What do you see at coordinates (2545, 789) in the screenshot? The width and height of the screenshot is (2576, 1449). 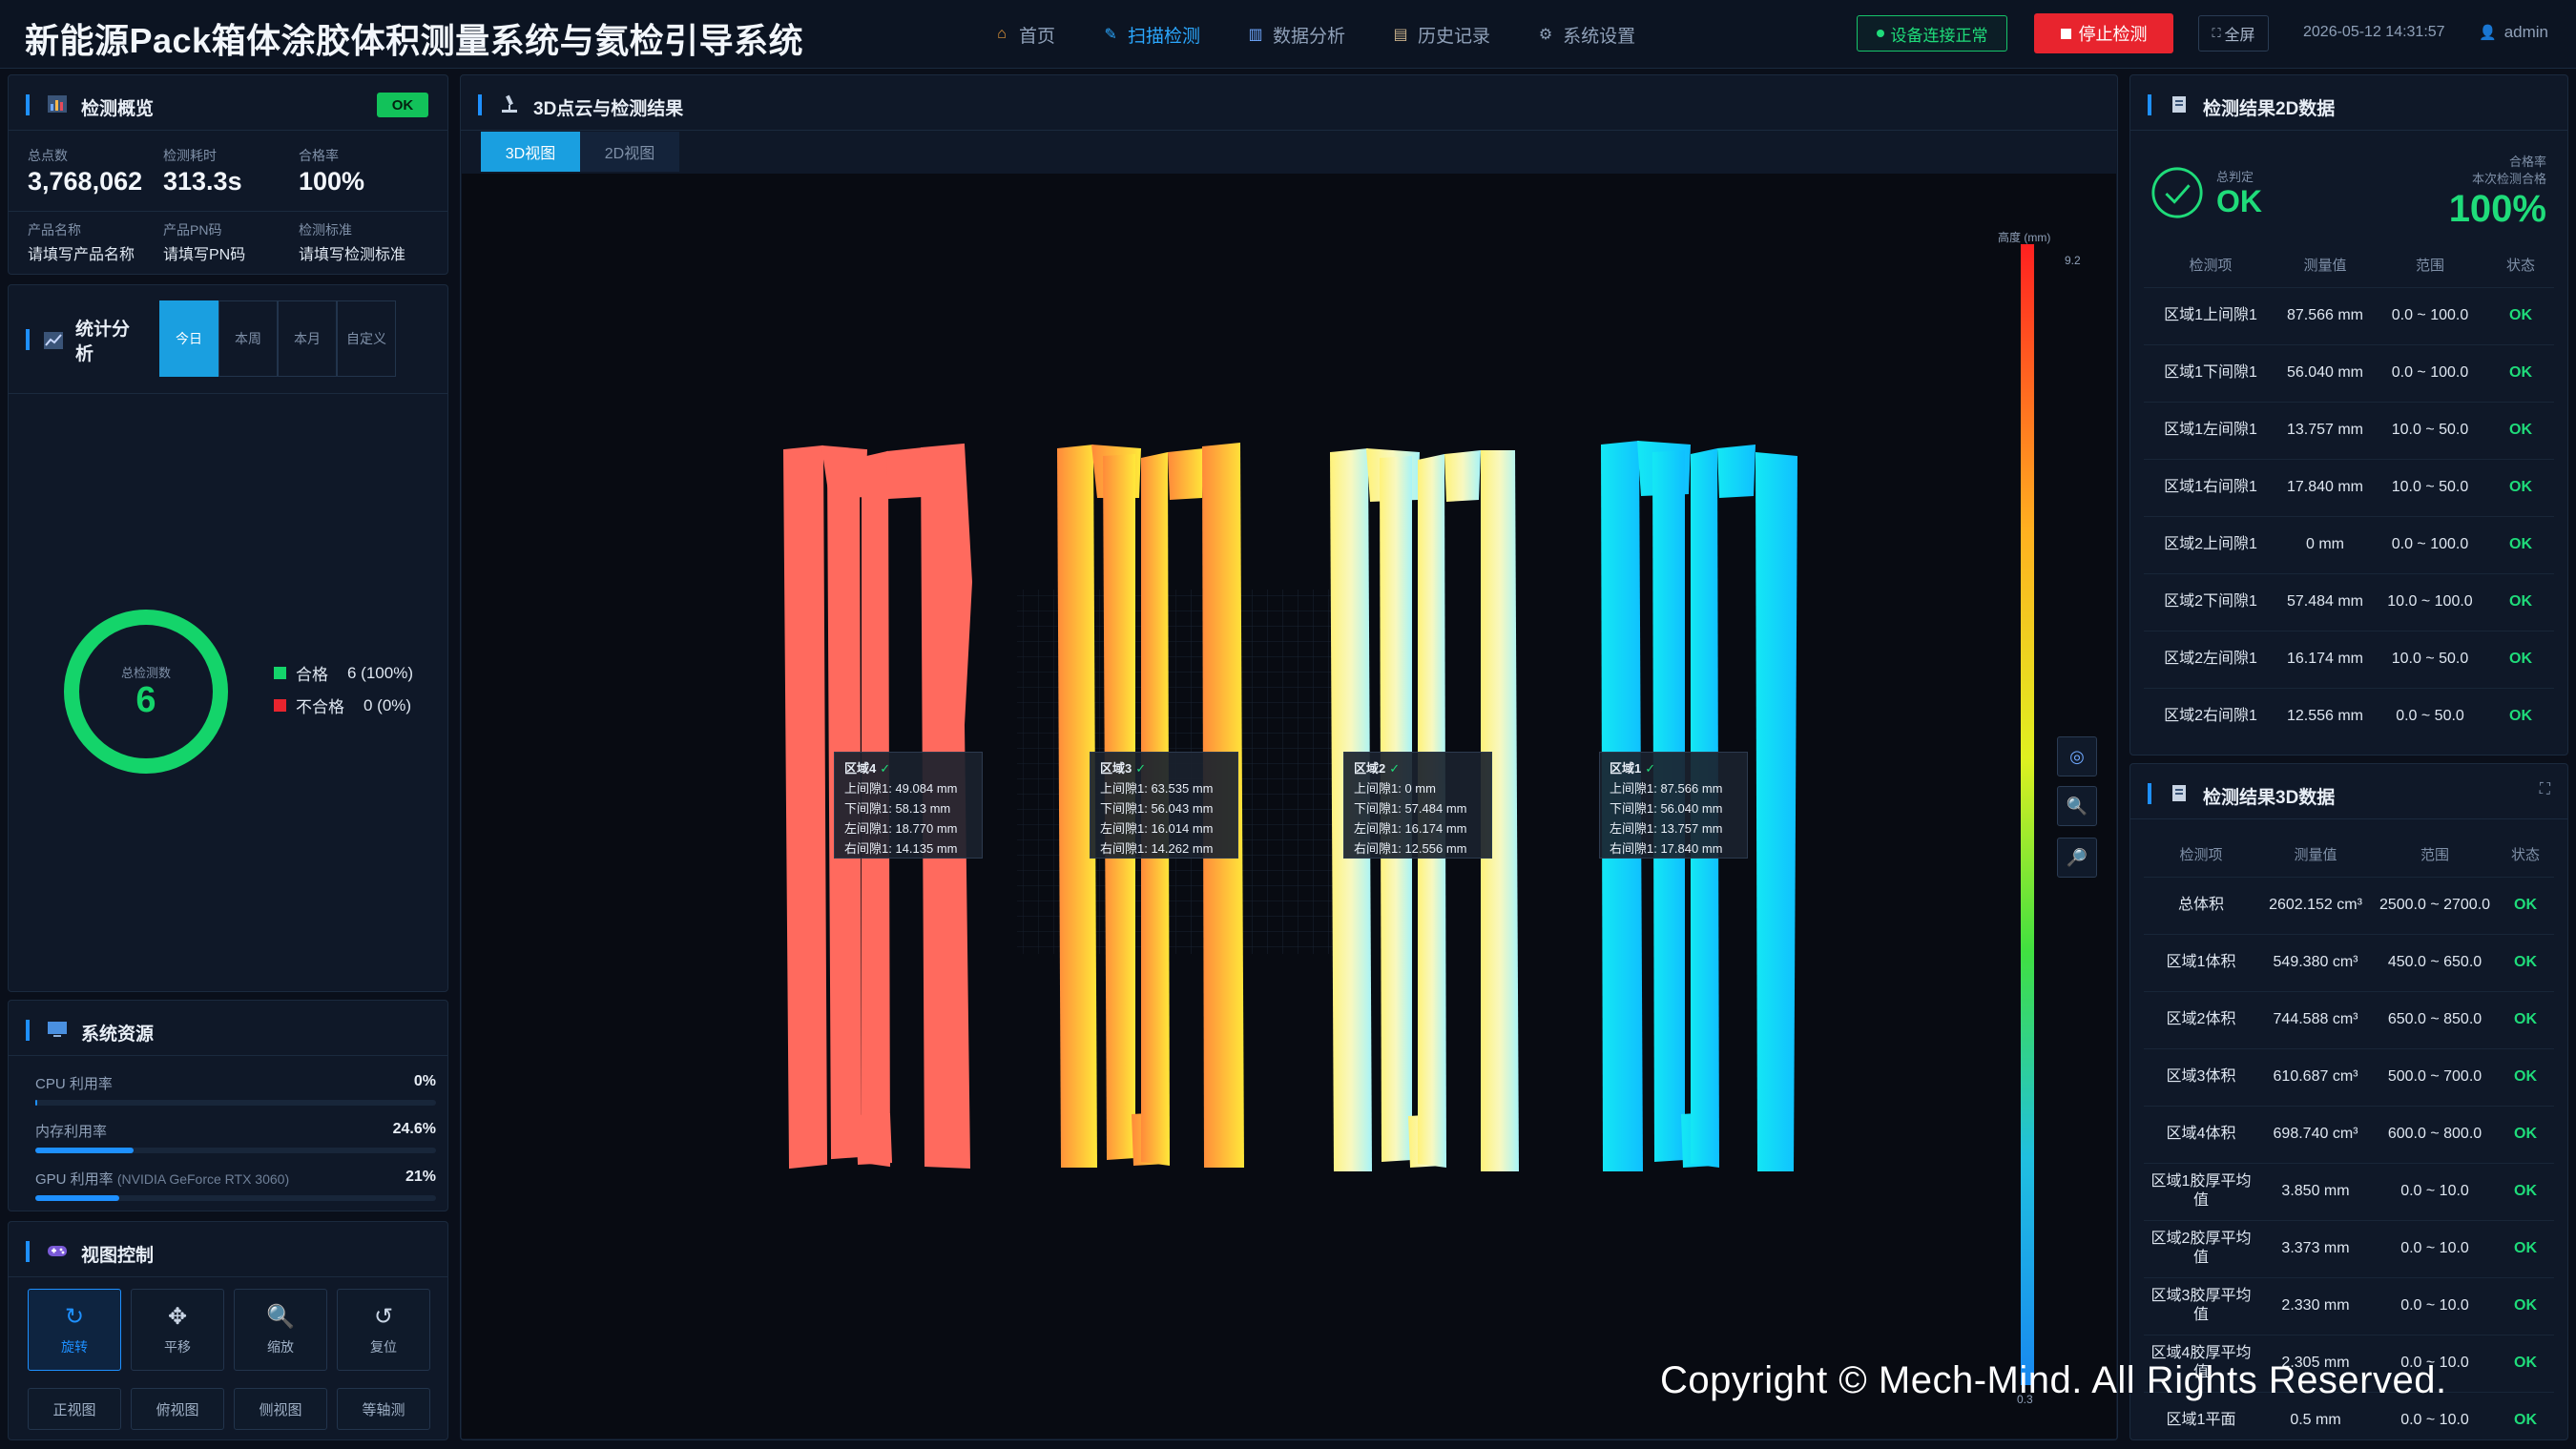 I see `expand-icon: ⛶` at bounding box center [2545, 789].